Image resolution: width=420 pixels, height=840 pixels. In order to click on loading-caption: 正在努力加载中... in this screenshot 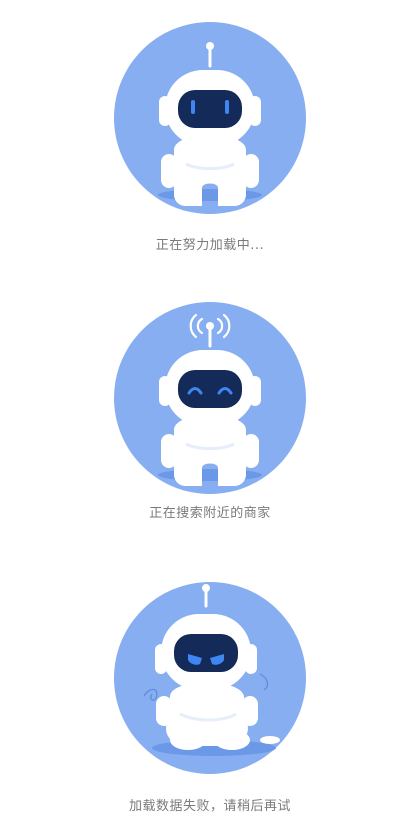, I will do `click(210, 245)`.